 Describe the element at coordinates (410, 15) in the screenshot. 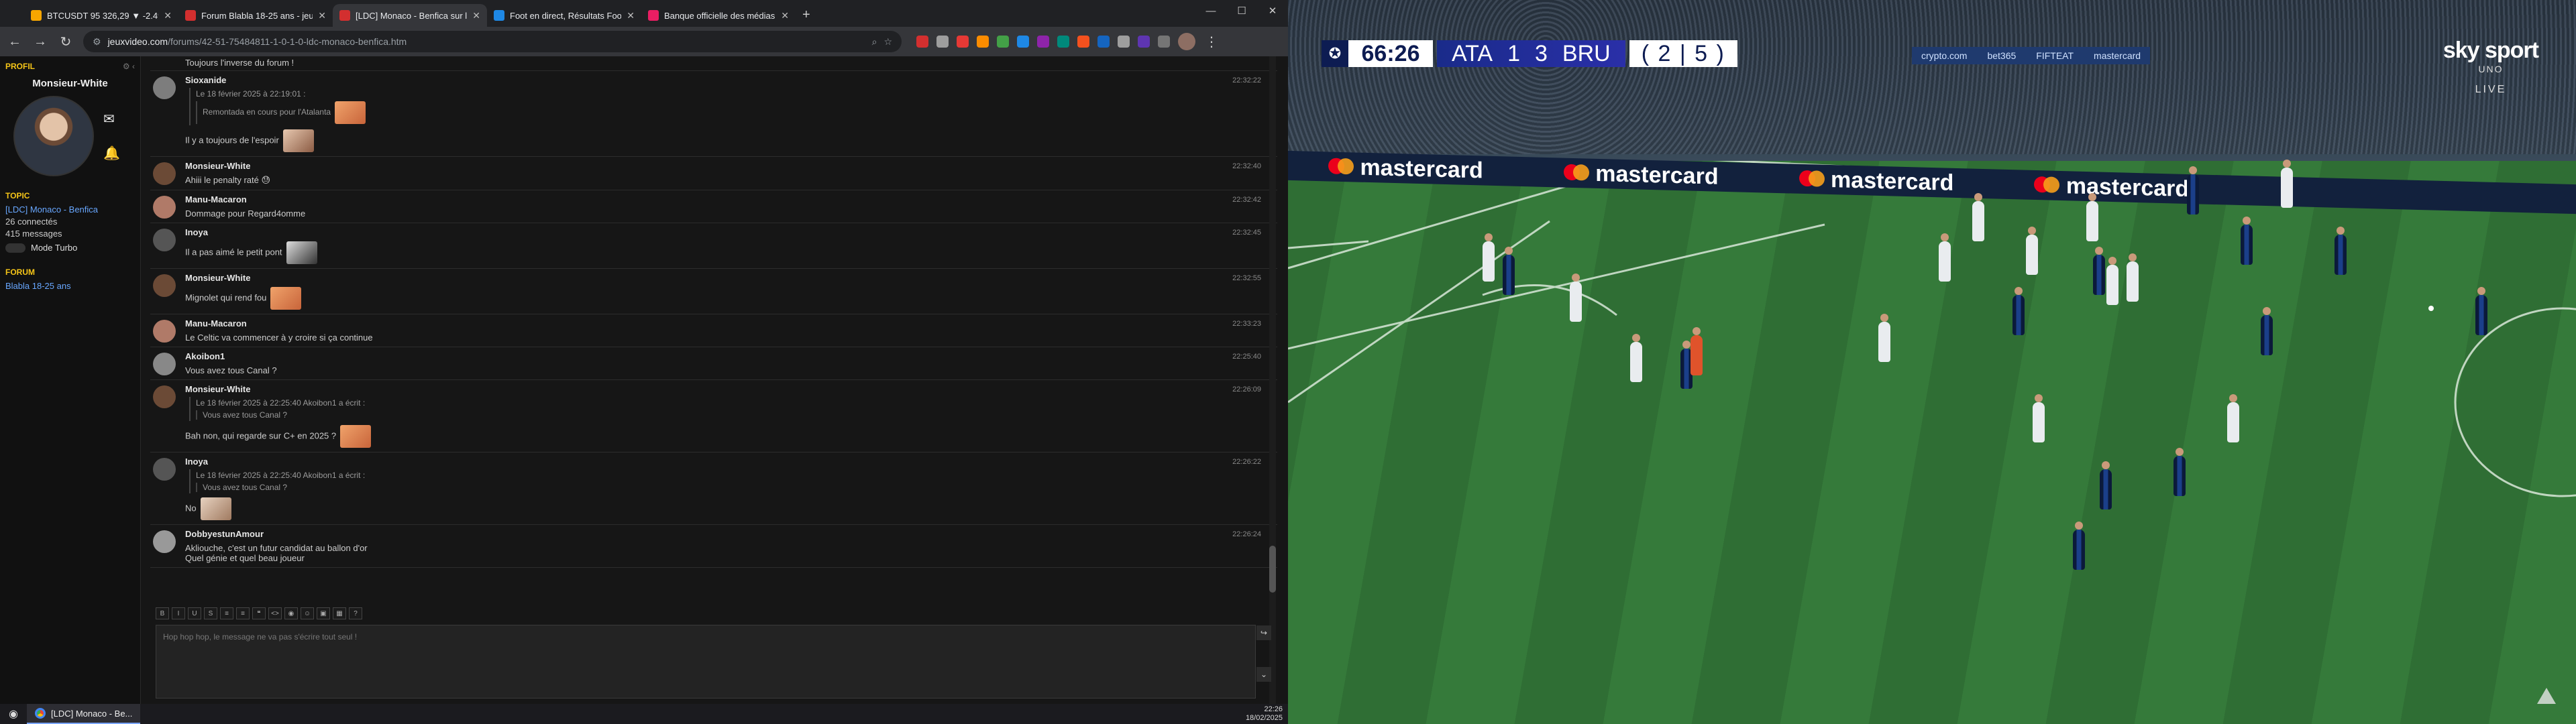

I see `tab-ldc-monaco-benfica: [LDC] Monaco - Benfica sur le fo... ✕` at that location.